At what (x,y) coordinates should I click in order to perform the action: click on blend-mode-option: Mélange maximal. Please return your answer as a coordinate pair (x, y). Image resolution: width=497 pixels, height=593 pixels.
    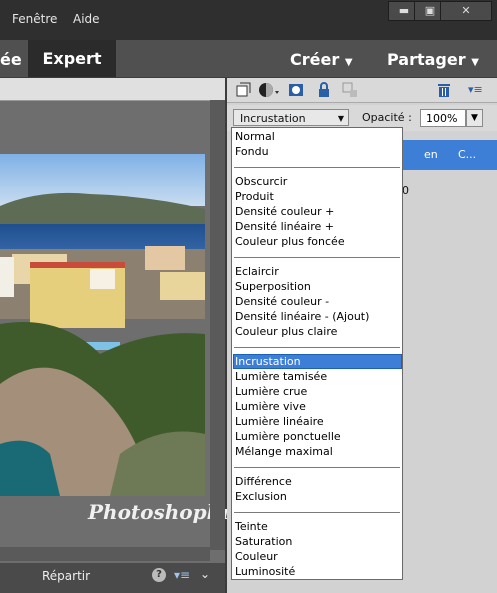
    Looking at the image, I should click on (284, 451).